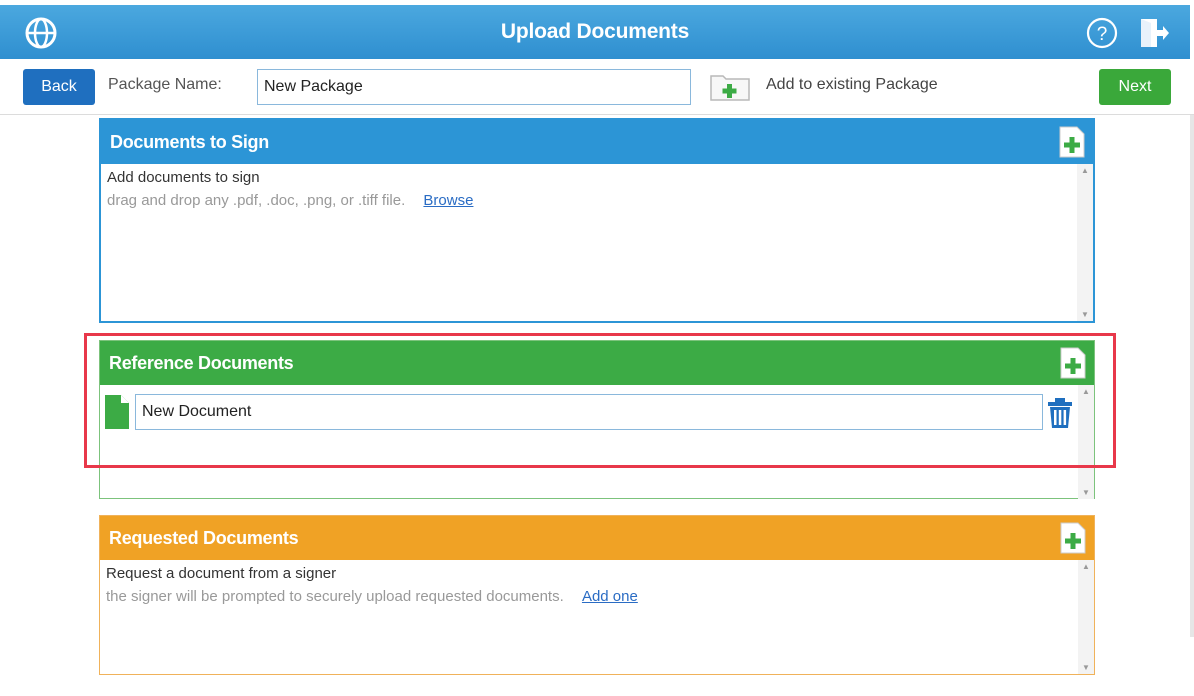 Image resolution: width=1194 pixels, height=696 pixels. What do you see at coordinates (1060, 413) in the screenshot?
I see `trash-icon` at bounding box center [1060, 413].